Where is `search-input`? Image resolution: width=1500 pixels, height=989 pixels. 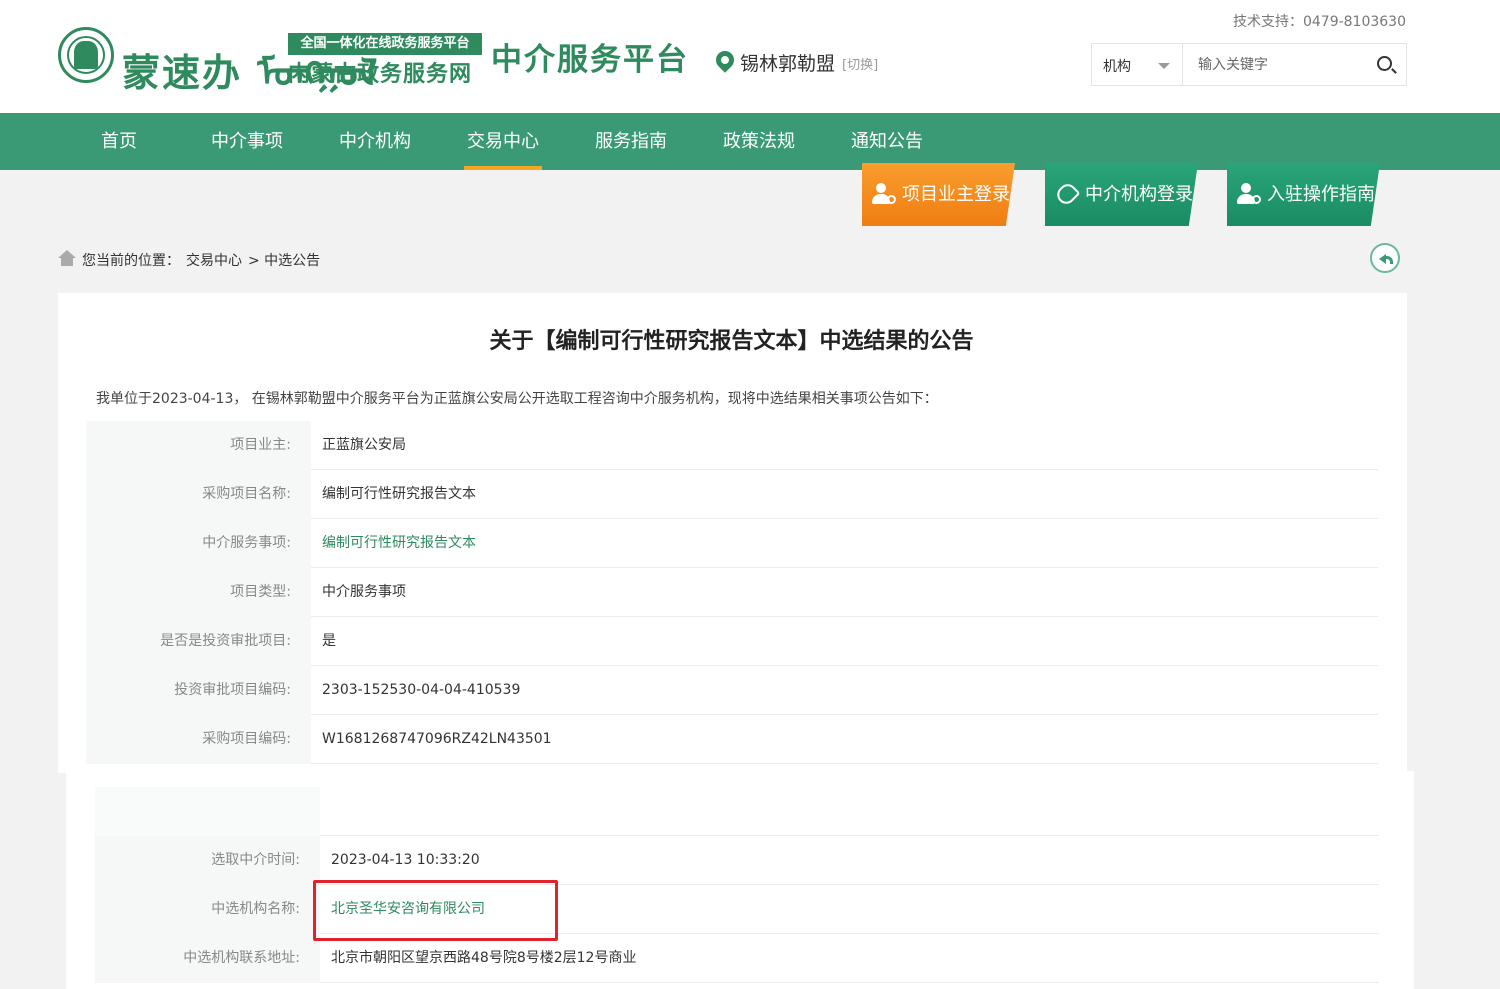
search-input is located at coordinates (1274, 64).